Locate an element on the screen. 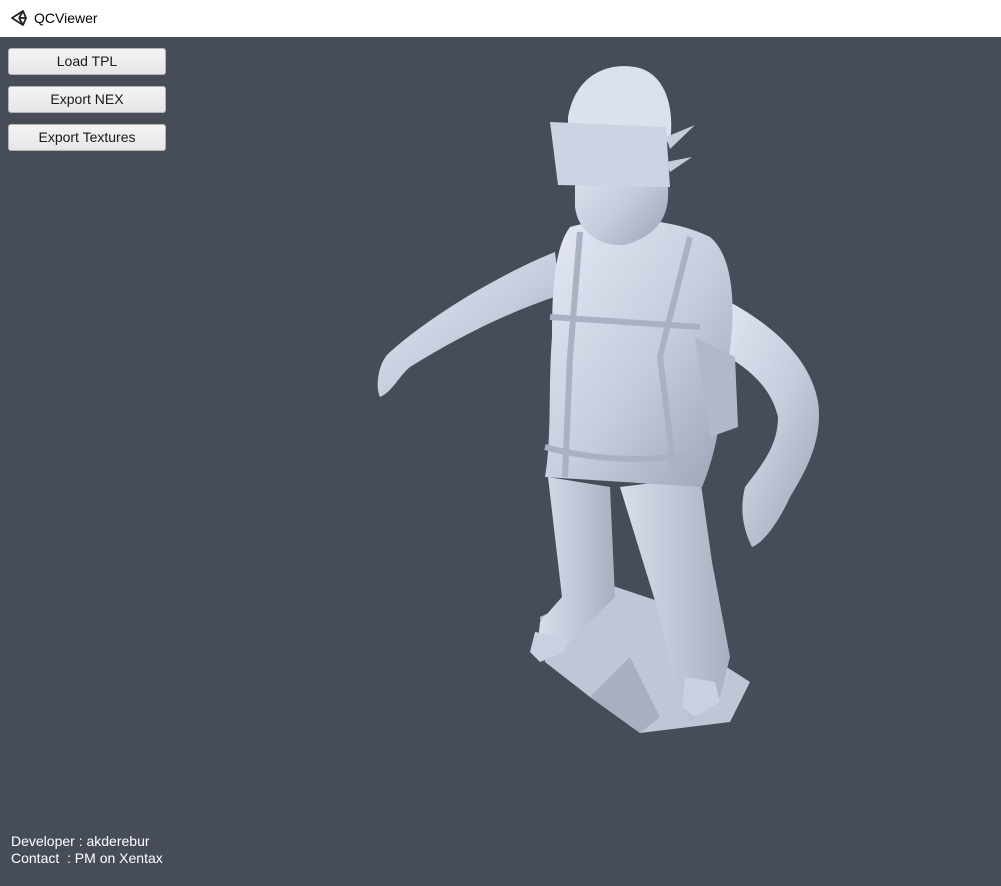  unity-logo-icon is located at coordinates (19, 18).